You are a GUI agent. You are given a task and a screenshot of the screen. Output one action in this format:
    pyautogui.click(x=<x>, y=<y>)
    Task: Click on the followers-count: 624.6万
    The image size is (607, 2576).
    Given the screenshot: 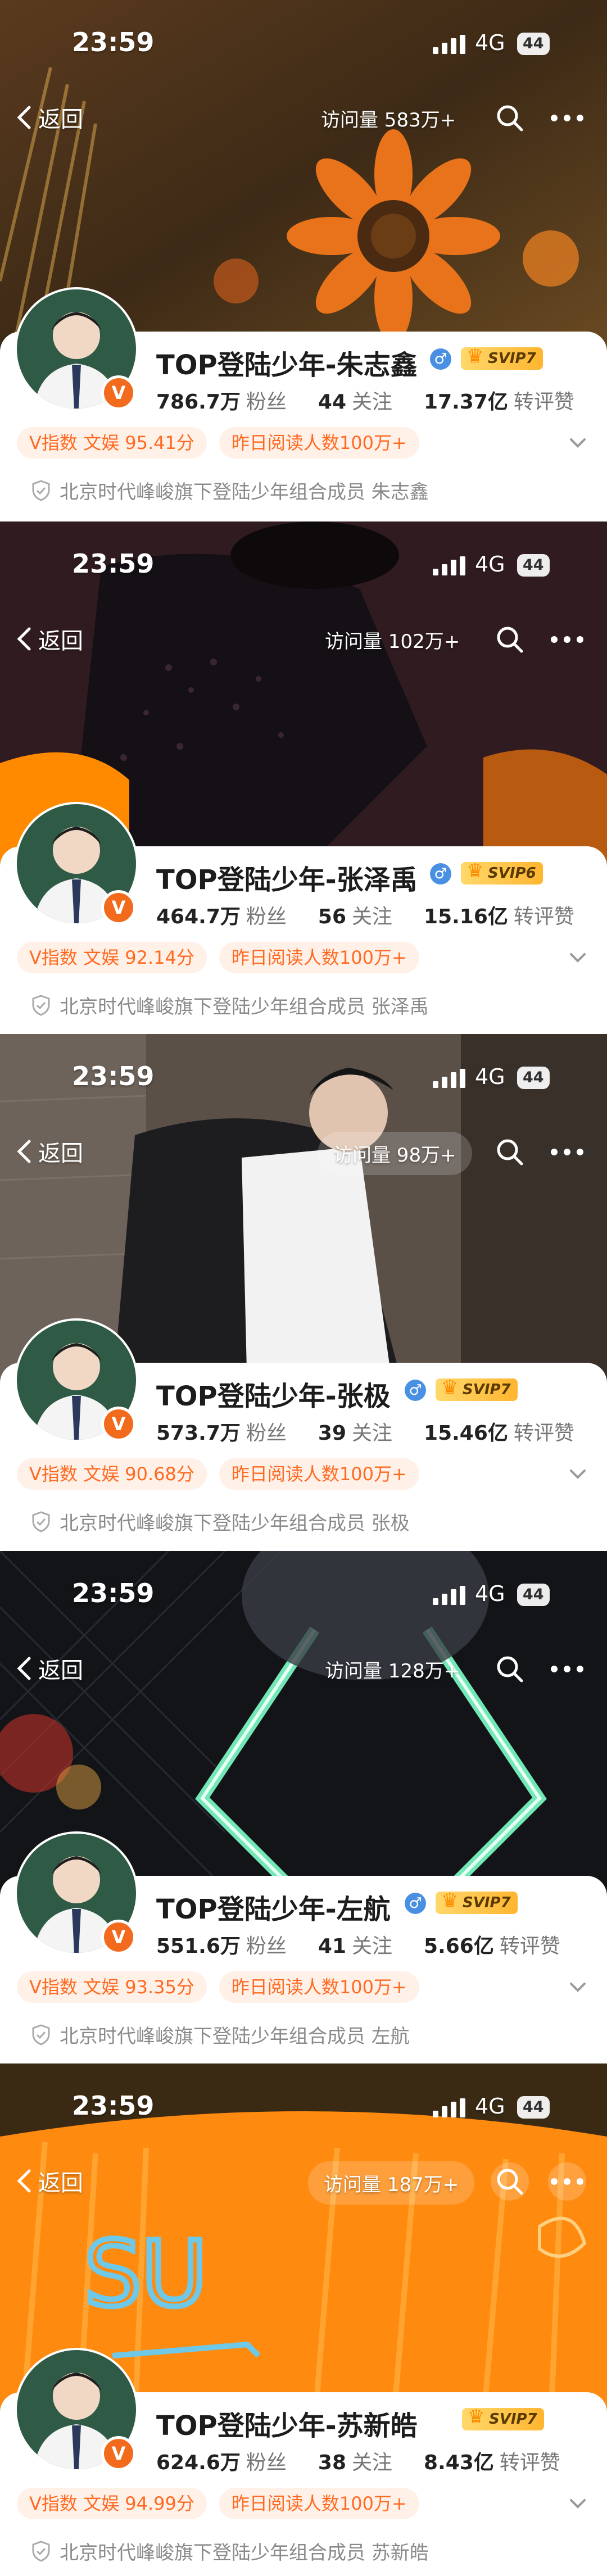 What is the action you would take?
    pyautogui.click(x=198, y=2460)
    